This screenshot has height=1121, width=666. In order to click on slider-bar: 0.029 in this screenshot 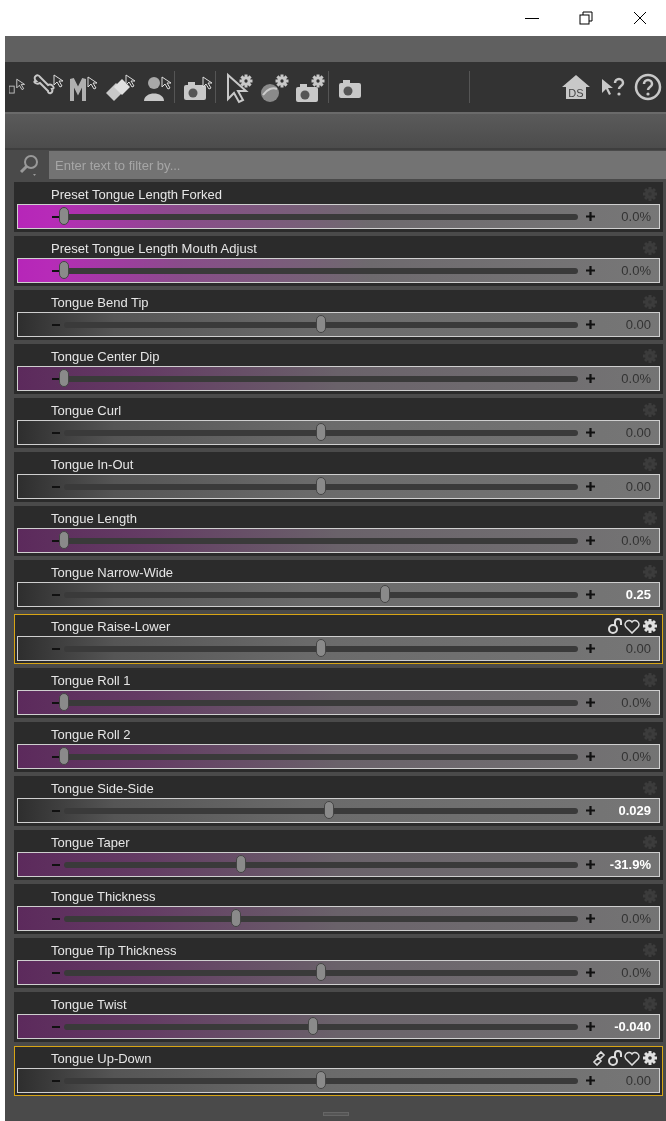, I will do `click(338, 810)`.